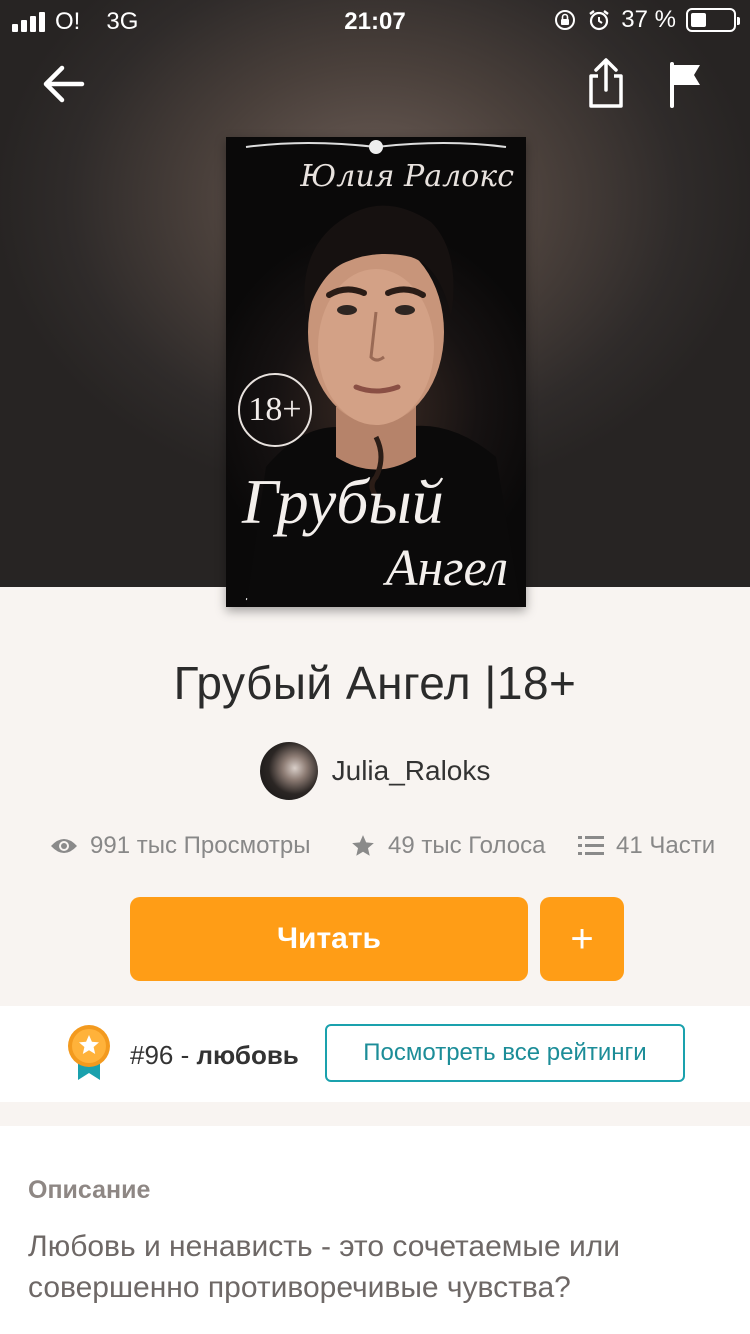  I want to click on author-avatar, so click(288, 771).